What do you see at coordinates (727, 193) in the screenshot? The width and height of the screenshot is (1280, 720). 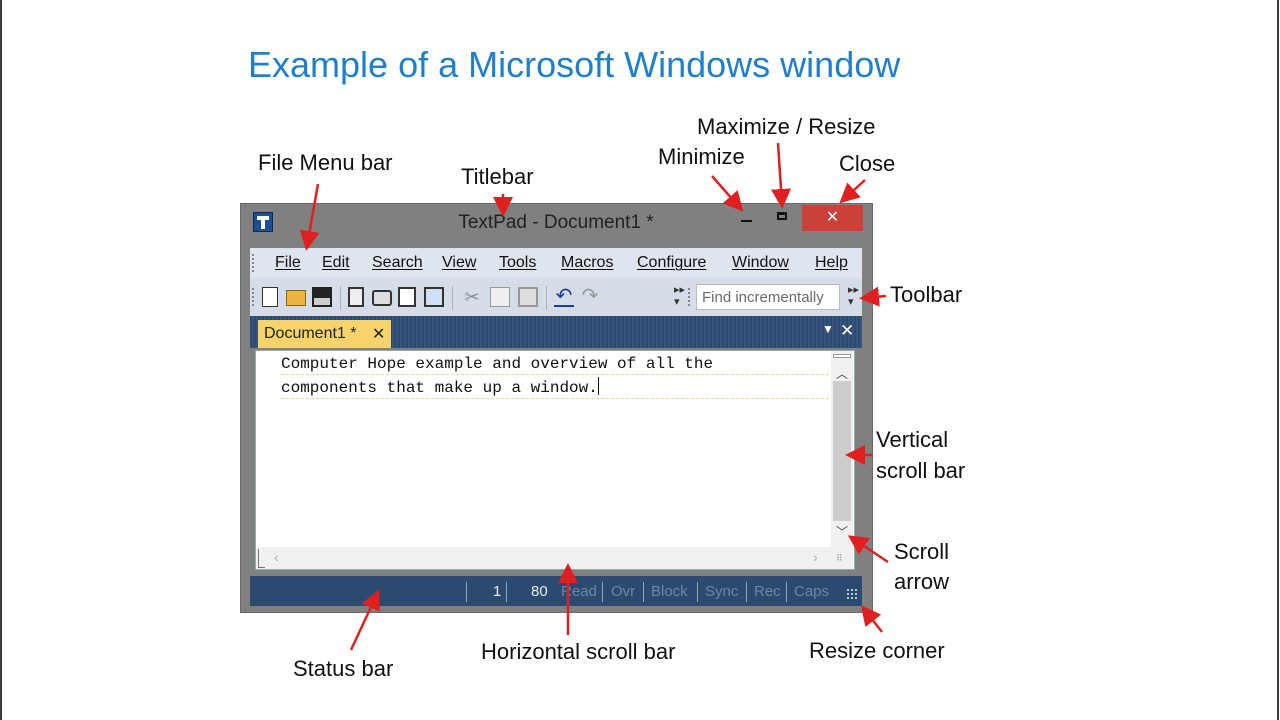 I see `arrow-minimize` at bounding box center [727, 193].